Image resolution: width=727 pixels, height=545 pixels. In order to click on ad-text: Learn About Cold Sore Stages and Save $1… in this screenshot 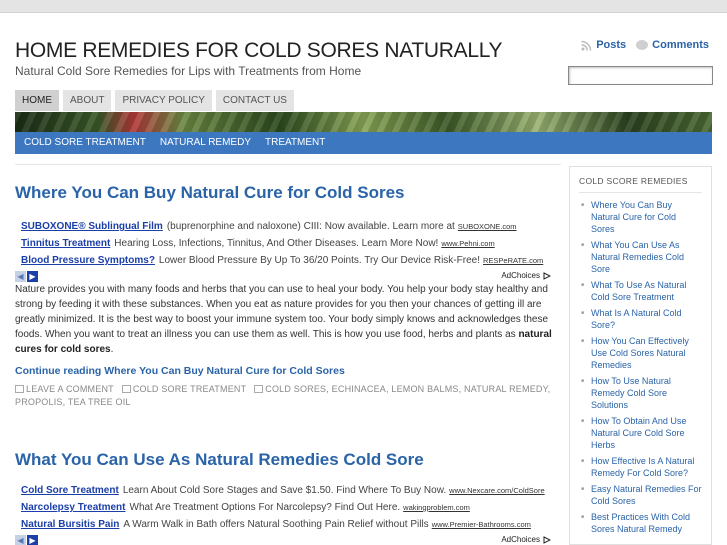, I will do `click(284, 490)`.